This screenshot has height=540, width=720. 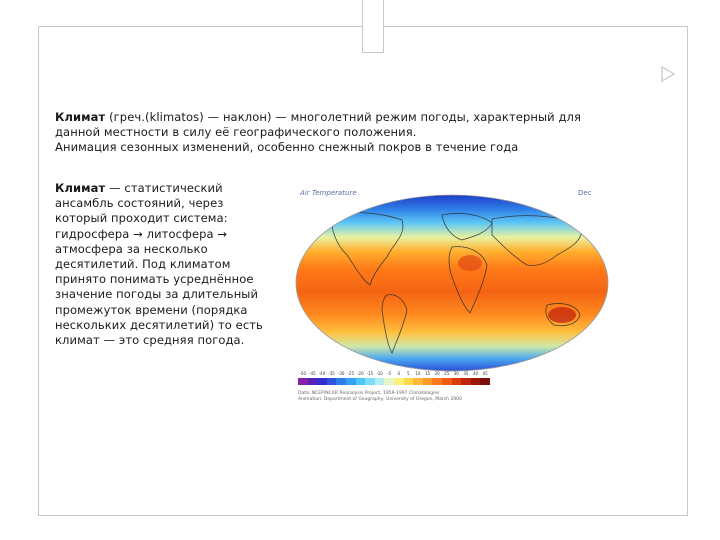 I want to click on colorbar-tick-label: 20, so click(x=437, y=373).